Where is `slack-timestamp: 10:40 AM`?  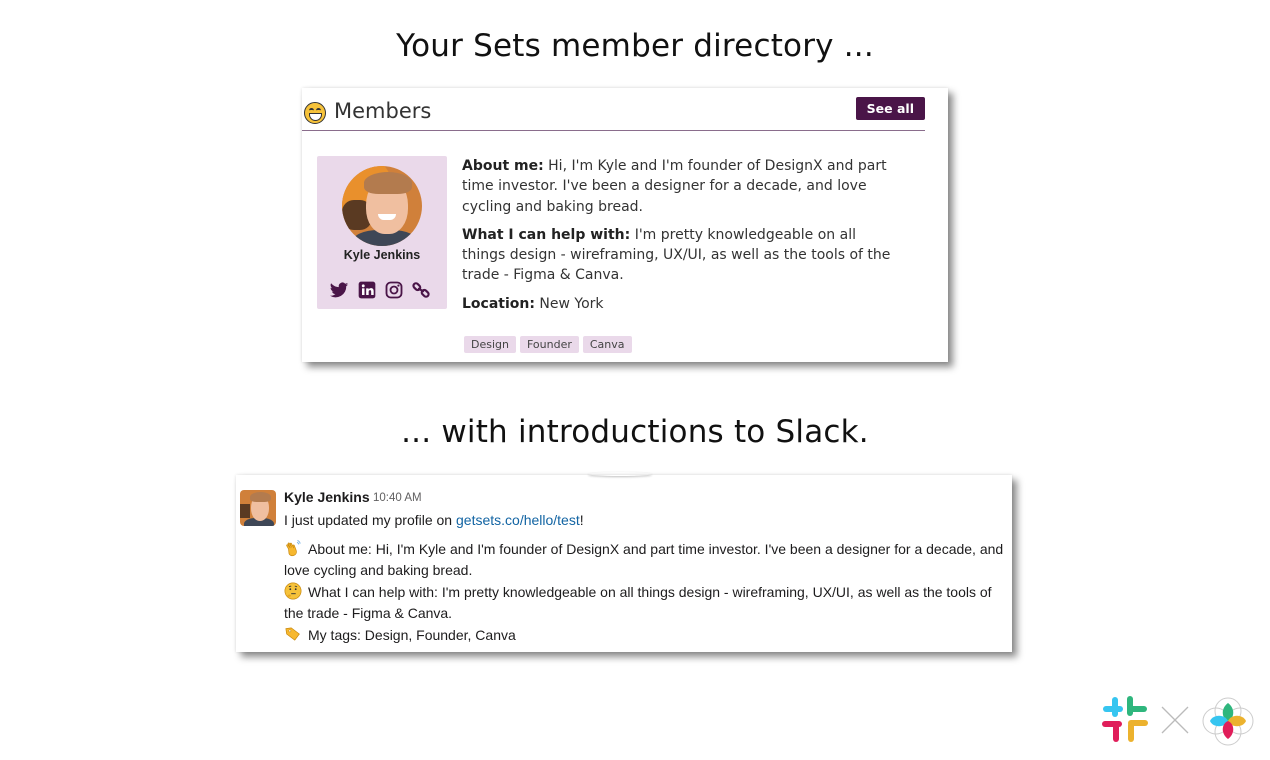
slack-timestamp: 10:40 AM is located at coordinates (397, 498).